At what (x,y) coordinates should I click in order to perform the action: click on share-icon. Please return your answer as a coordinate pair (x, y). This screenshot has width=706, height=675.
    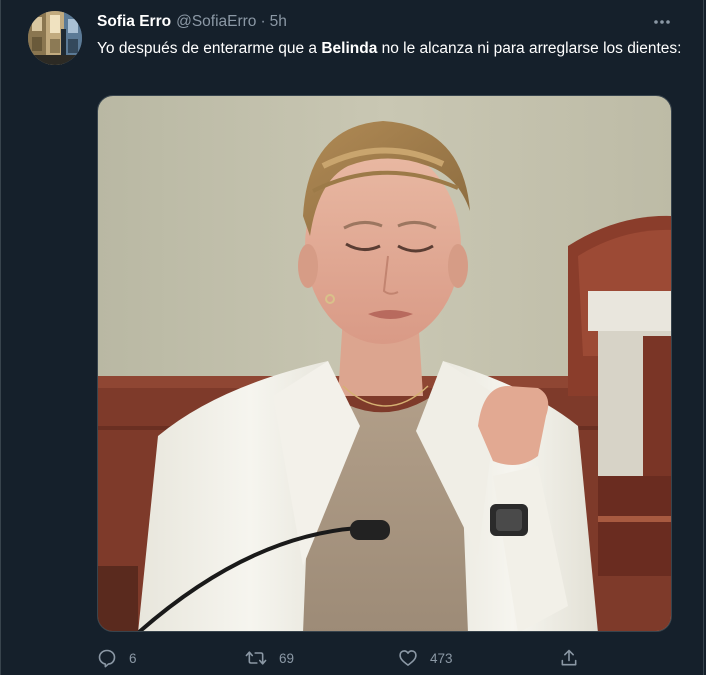
    Looking at the image, I should click on (569, 657).